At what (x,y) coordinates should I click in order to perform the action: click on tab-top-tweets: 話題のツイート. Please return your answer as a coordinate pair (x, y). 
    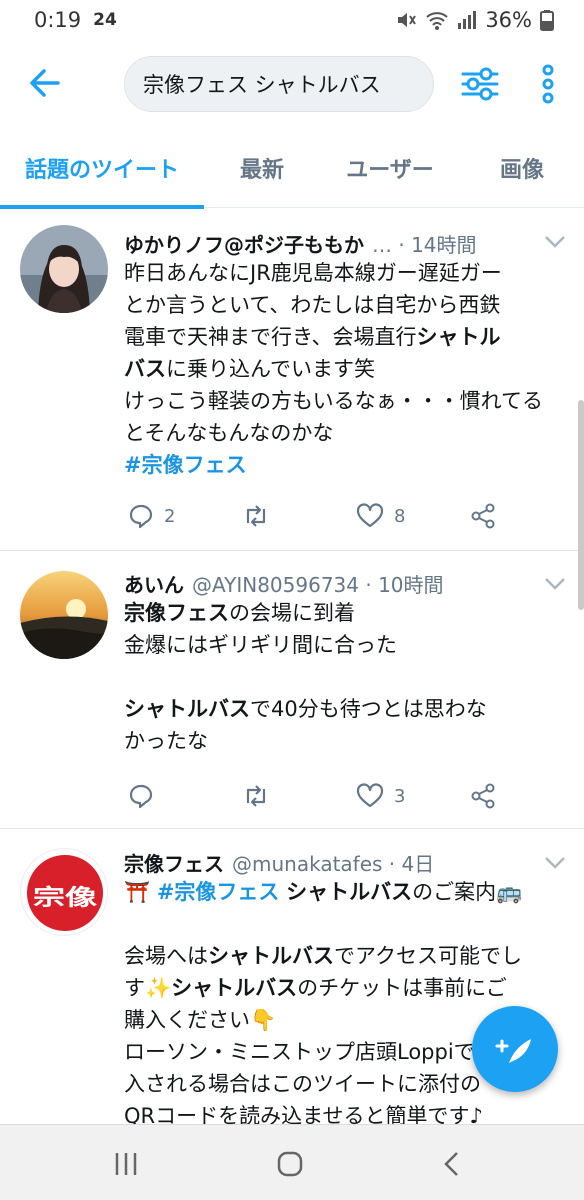
    Looking at the image, I should click on (102, 168).